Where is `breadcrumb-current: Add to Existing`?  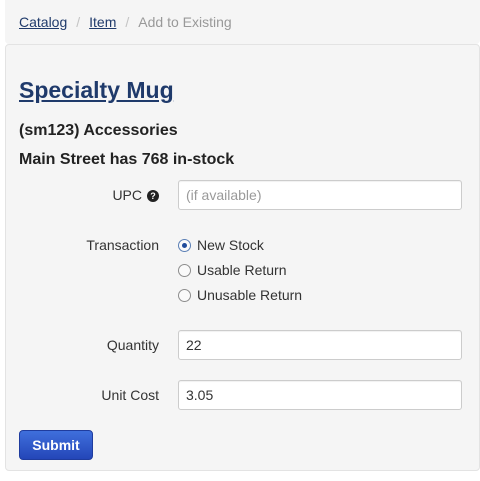
breadcrumb-current: Add to Existing is located at coordinates (185, 22).